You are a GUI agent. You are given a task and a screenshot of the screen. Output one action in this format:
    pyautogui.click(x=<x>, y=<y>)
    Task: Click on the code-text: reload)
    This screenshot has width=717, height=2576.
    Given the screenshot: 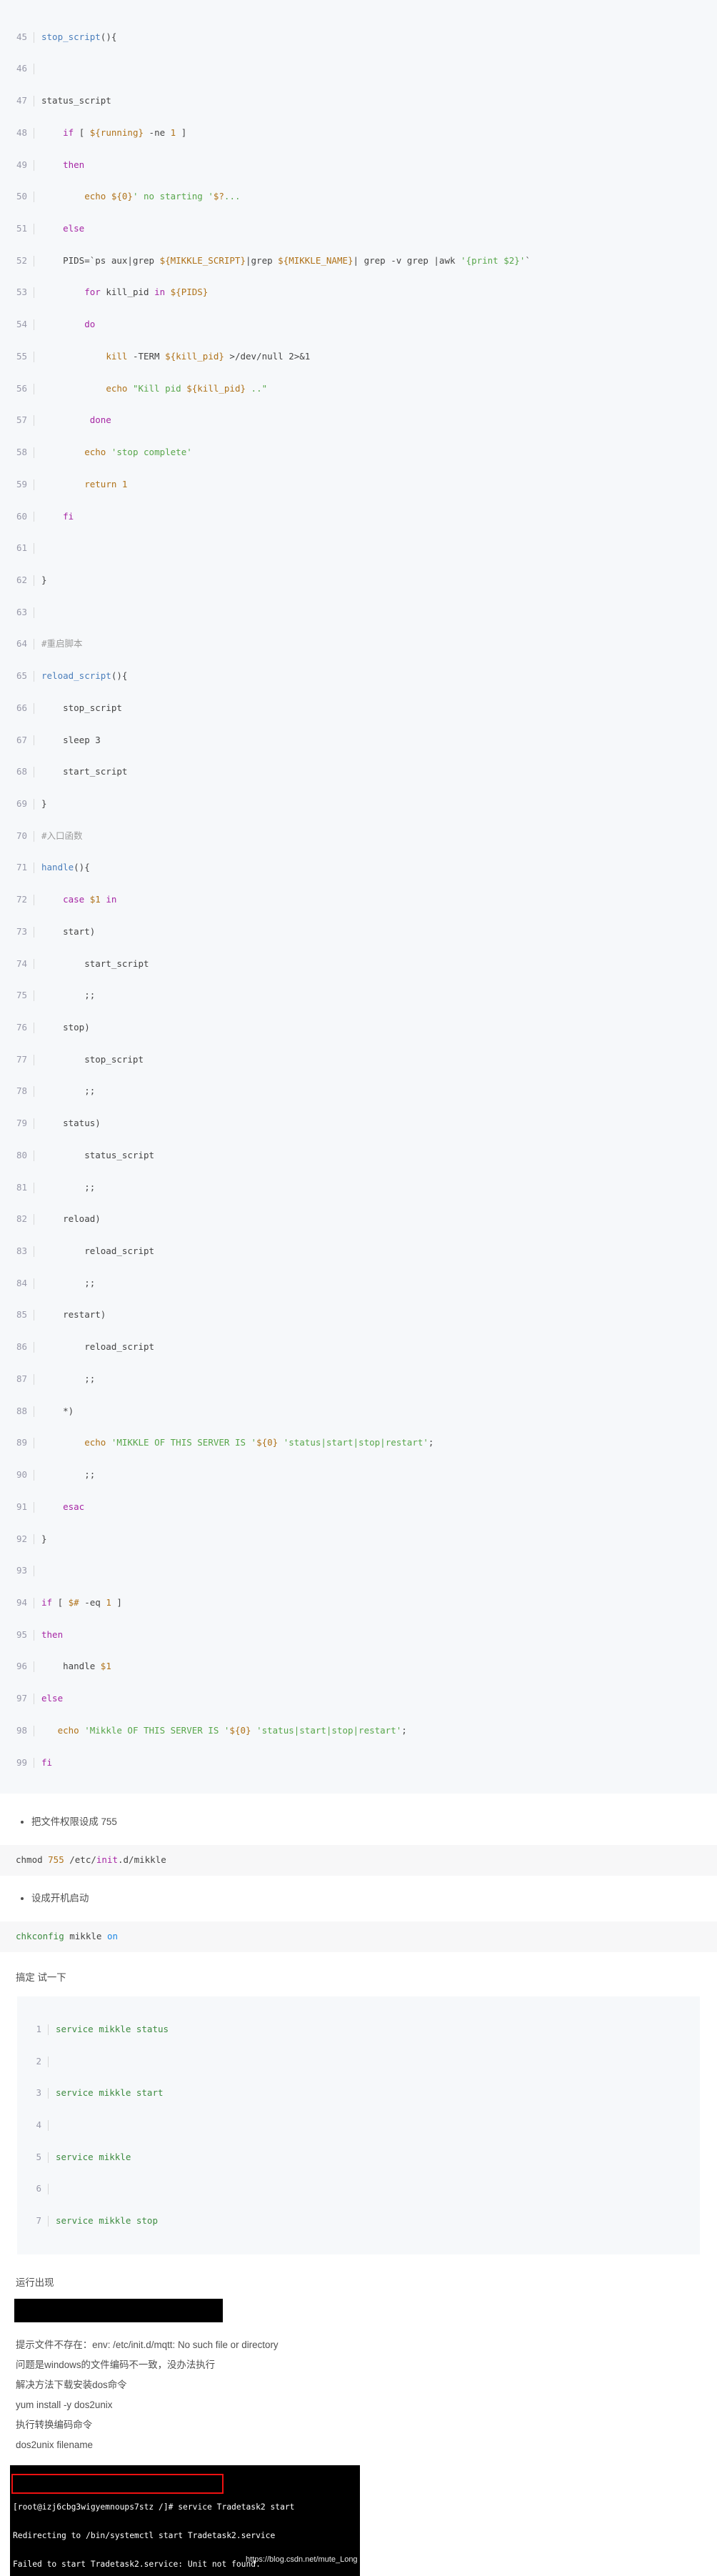 What is the action you would take?
    pyautogui.click(x=71, y=1219)
    